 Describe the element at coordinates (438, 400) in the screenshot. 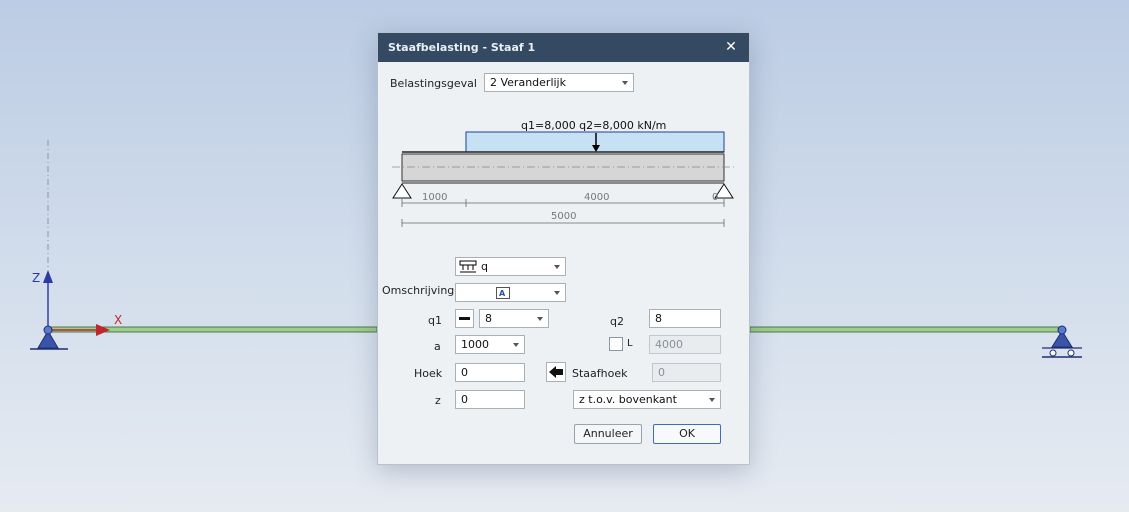

I see `z-label: z` at that location.